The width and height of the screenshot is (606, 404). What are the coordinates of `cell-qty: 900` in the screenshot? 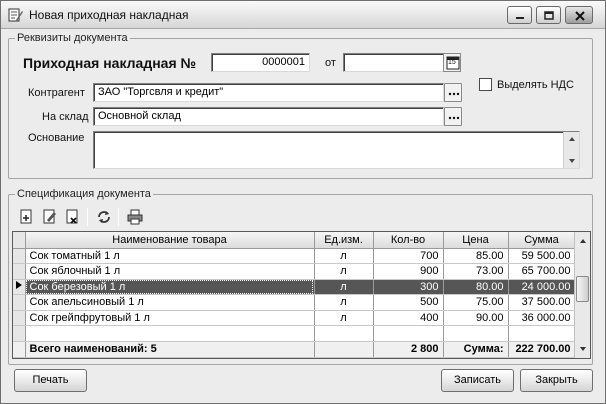 It's located at (408, 271).